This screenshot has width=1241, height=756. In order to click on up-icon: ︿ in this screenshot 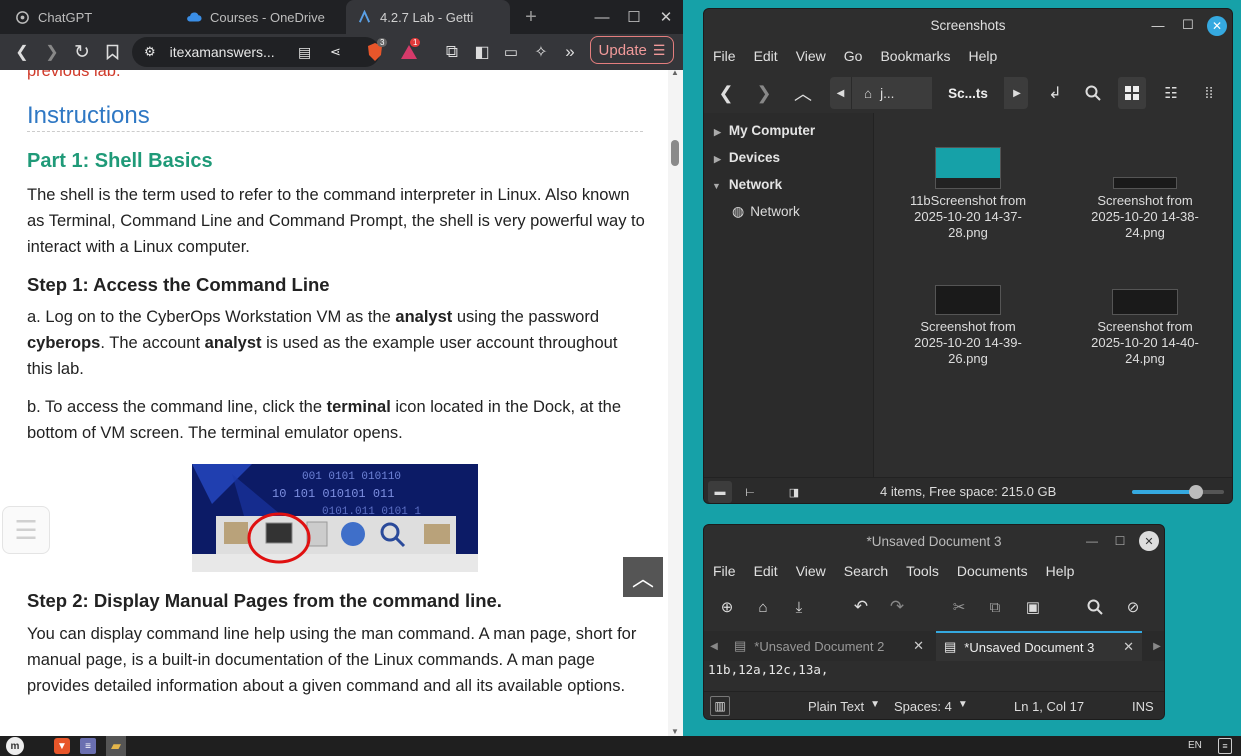, I will do `click(803, 93)`.